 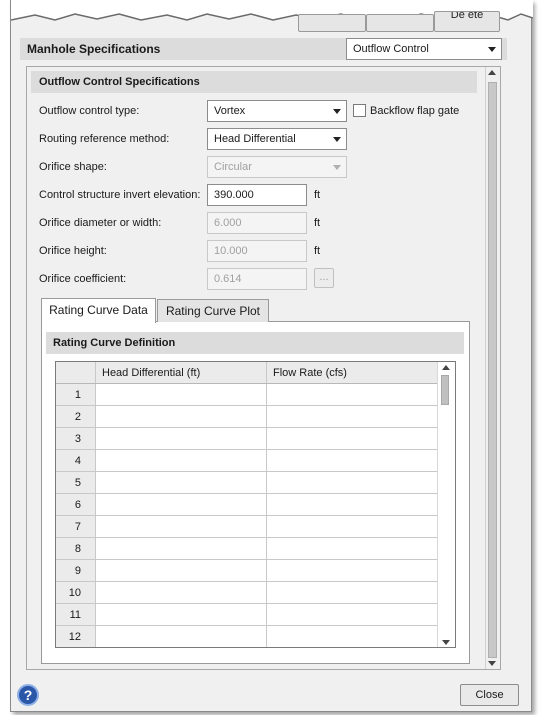 What do you see at coordinates (277, 167) in the screenshot?
I see `shape-select: Circular` at bounding box center [277, 167].